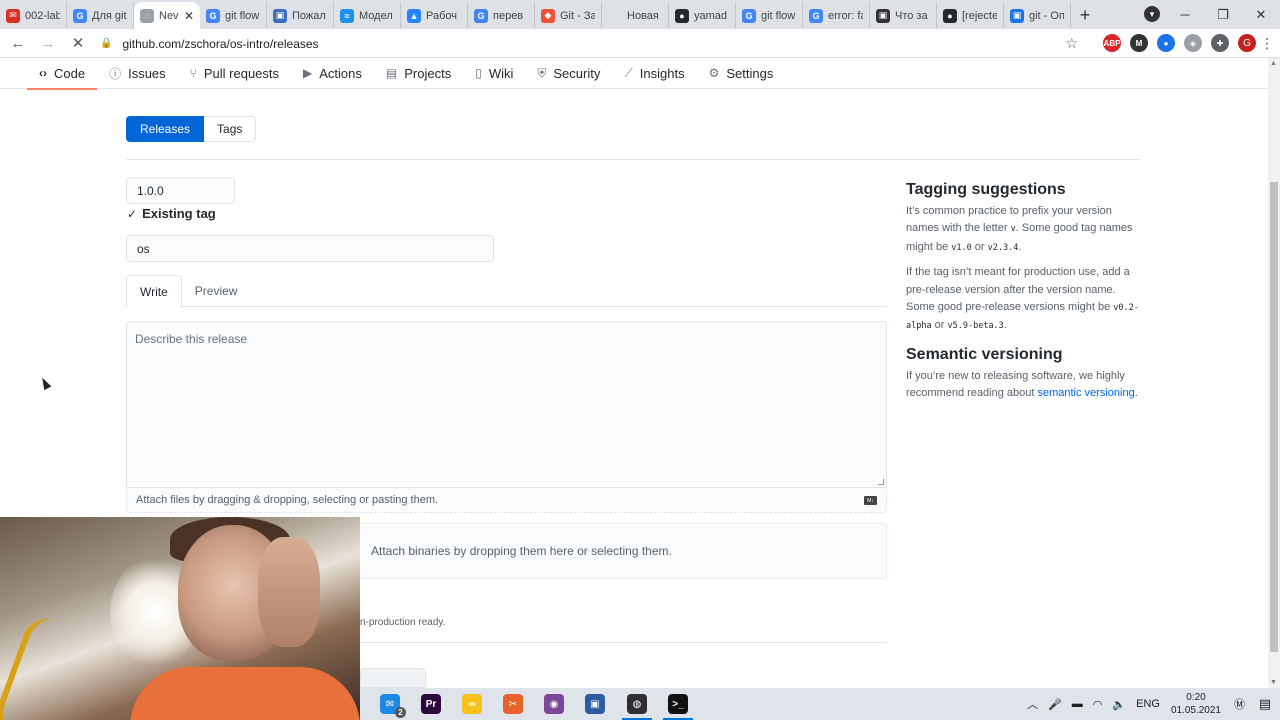  What do you see at coordinates (836, 15) in the screenshot?
I see `browser-tab: Gerror: fa` at bounding box center [836, 15].